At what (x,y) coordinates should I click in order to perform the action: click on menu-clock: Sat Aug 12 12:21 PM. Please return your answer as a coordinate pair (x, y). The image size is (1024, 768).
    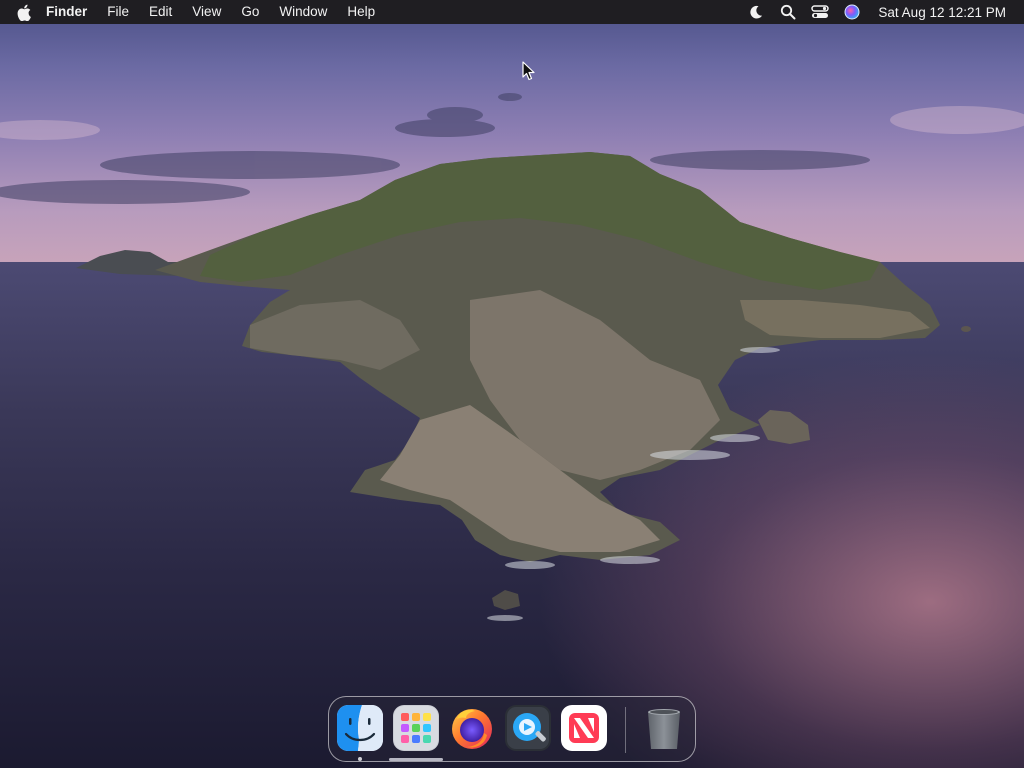
    Looking at the image, I should click on (942, 12).